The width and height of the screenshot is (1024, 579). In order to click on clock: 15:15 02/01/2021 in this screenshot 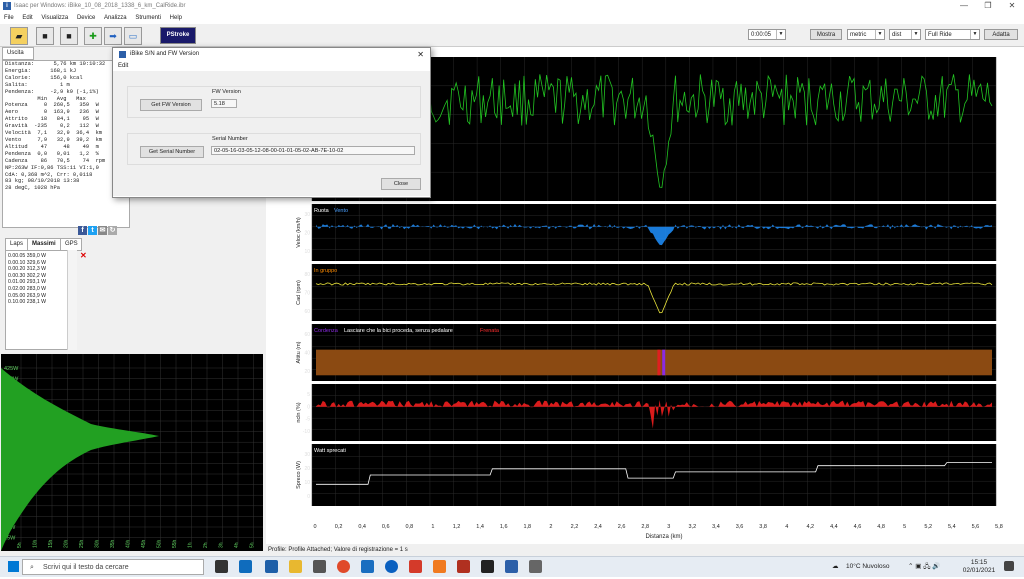, I will do `click(979, 569)`.